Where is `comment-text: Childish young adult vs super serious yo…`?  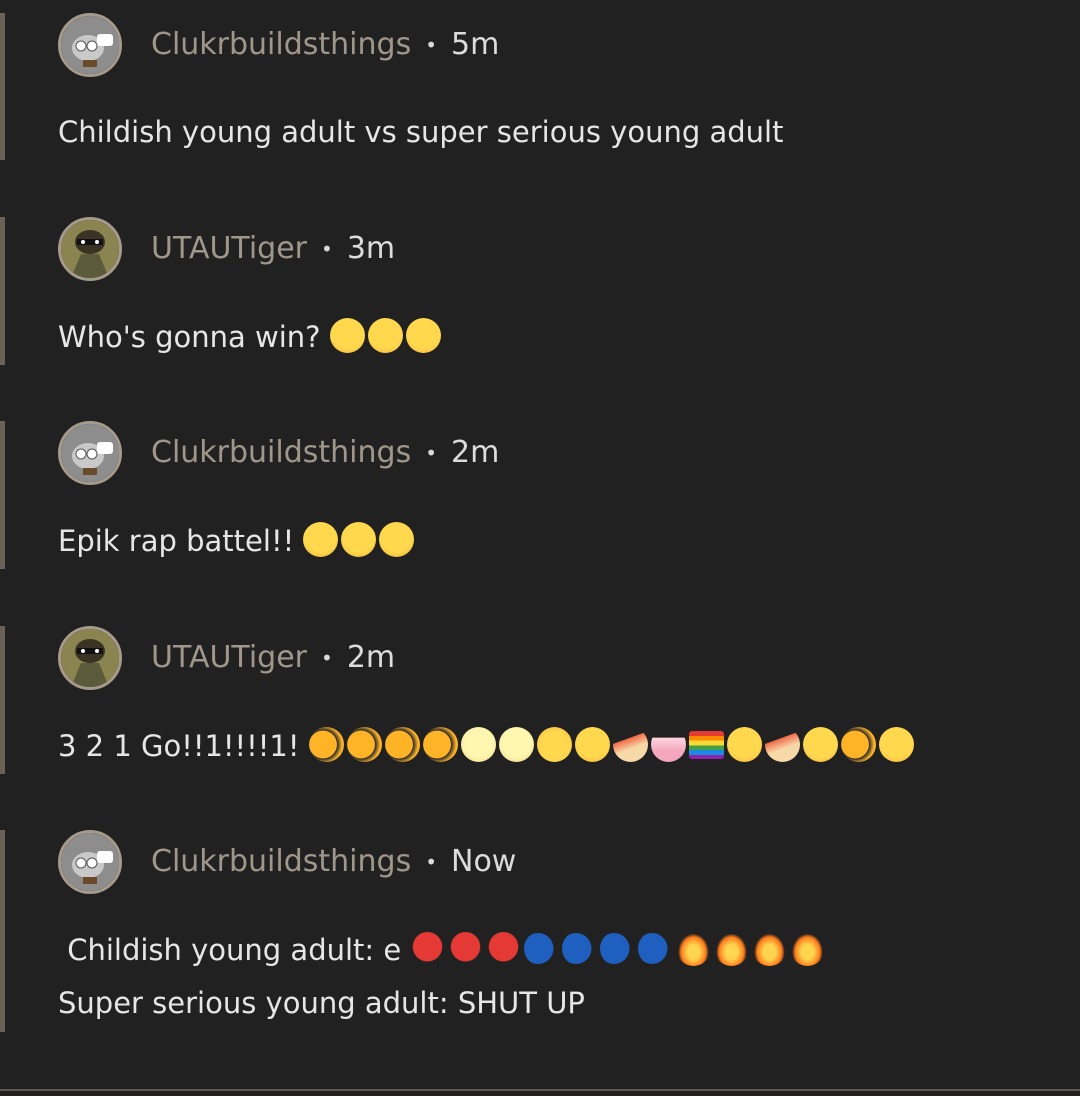
comment-text: Childish young adult vs super serious yo… is located at coordinates (420, 132).